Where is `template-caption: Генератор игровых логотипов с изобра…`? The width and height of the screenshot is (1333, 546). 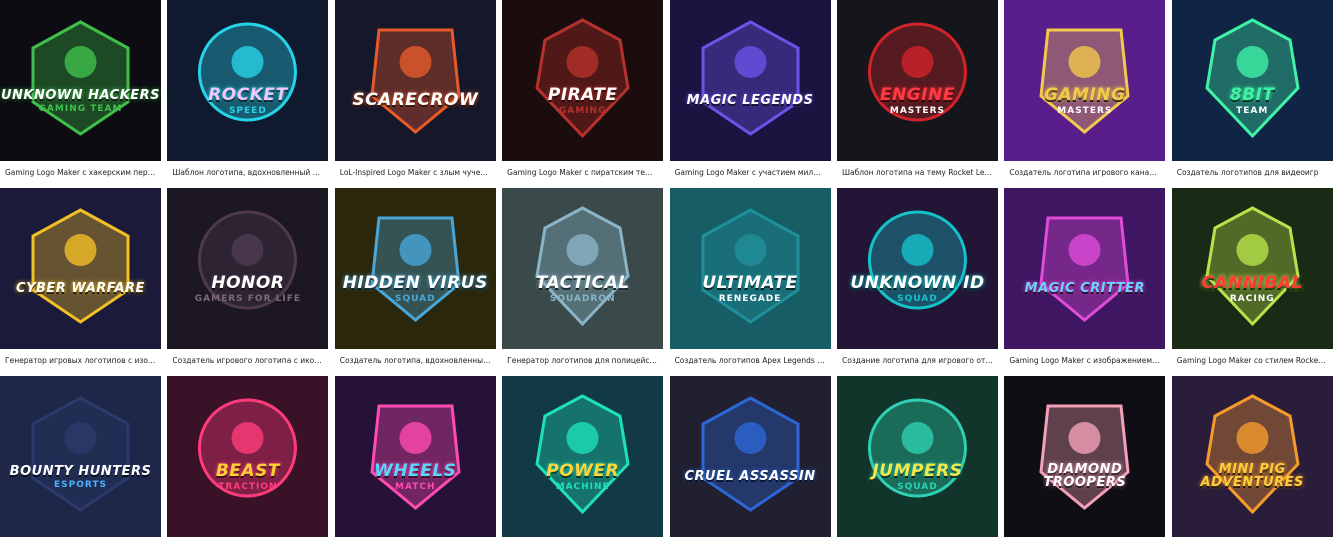 template-caption: Генератор игровых логотипов с изобра… is located at coordinates (80, 360).